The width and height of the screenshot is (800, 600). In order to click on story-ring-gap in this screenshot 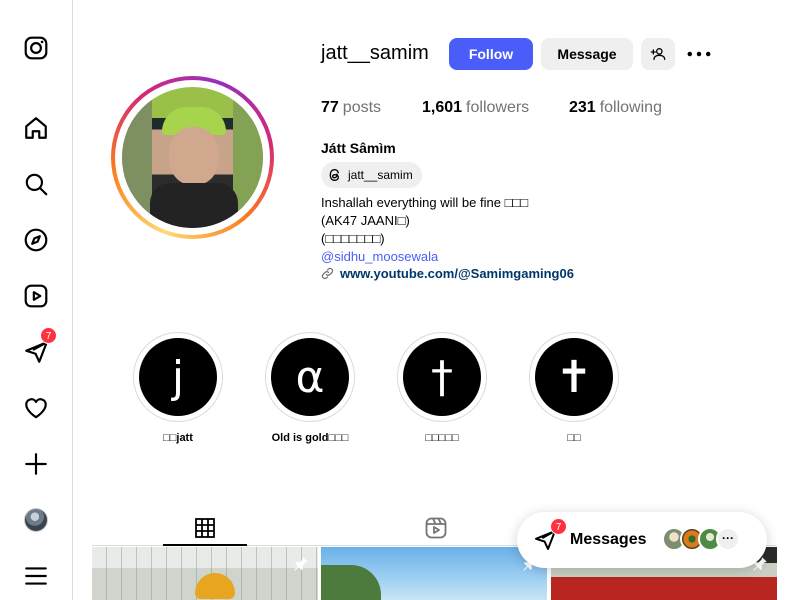, I will do `click(192, 157)`.